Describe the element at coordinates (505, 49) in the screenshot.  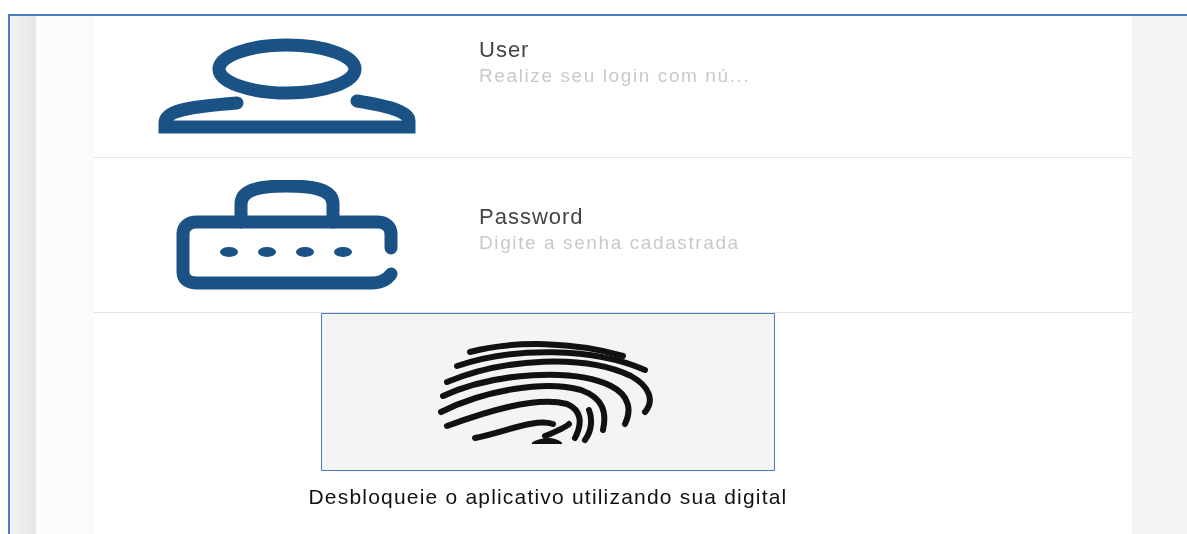
I see `field-label: User` at that location.